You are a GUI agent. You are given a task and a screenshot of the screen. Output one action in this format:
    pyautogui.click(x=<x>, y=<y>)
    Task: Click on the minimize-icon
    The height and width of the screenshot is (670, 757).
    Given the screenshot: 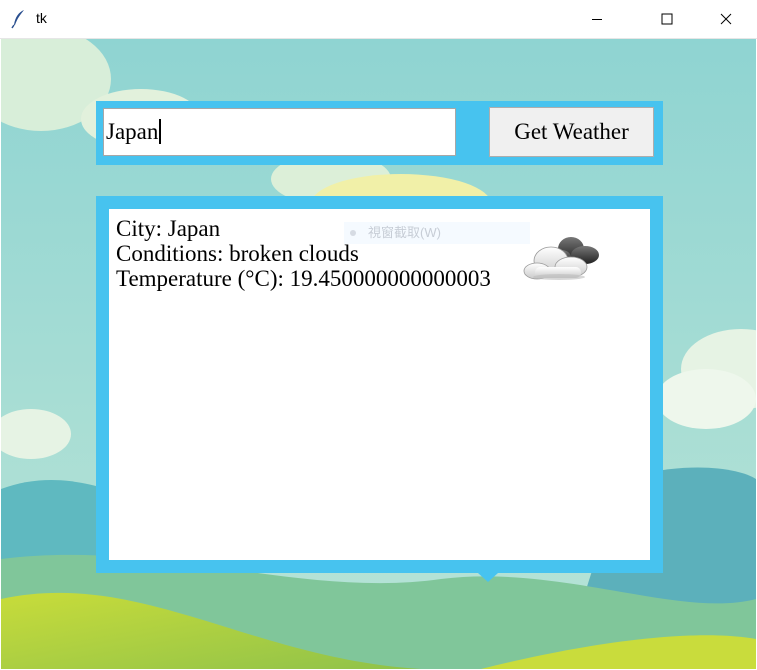 What is the action you would take?
    pyautogui.click(x=597, y=19)
    